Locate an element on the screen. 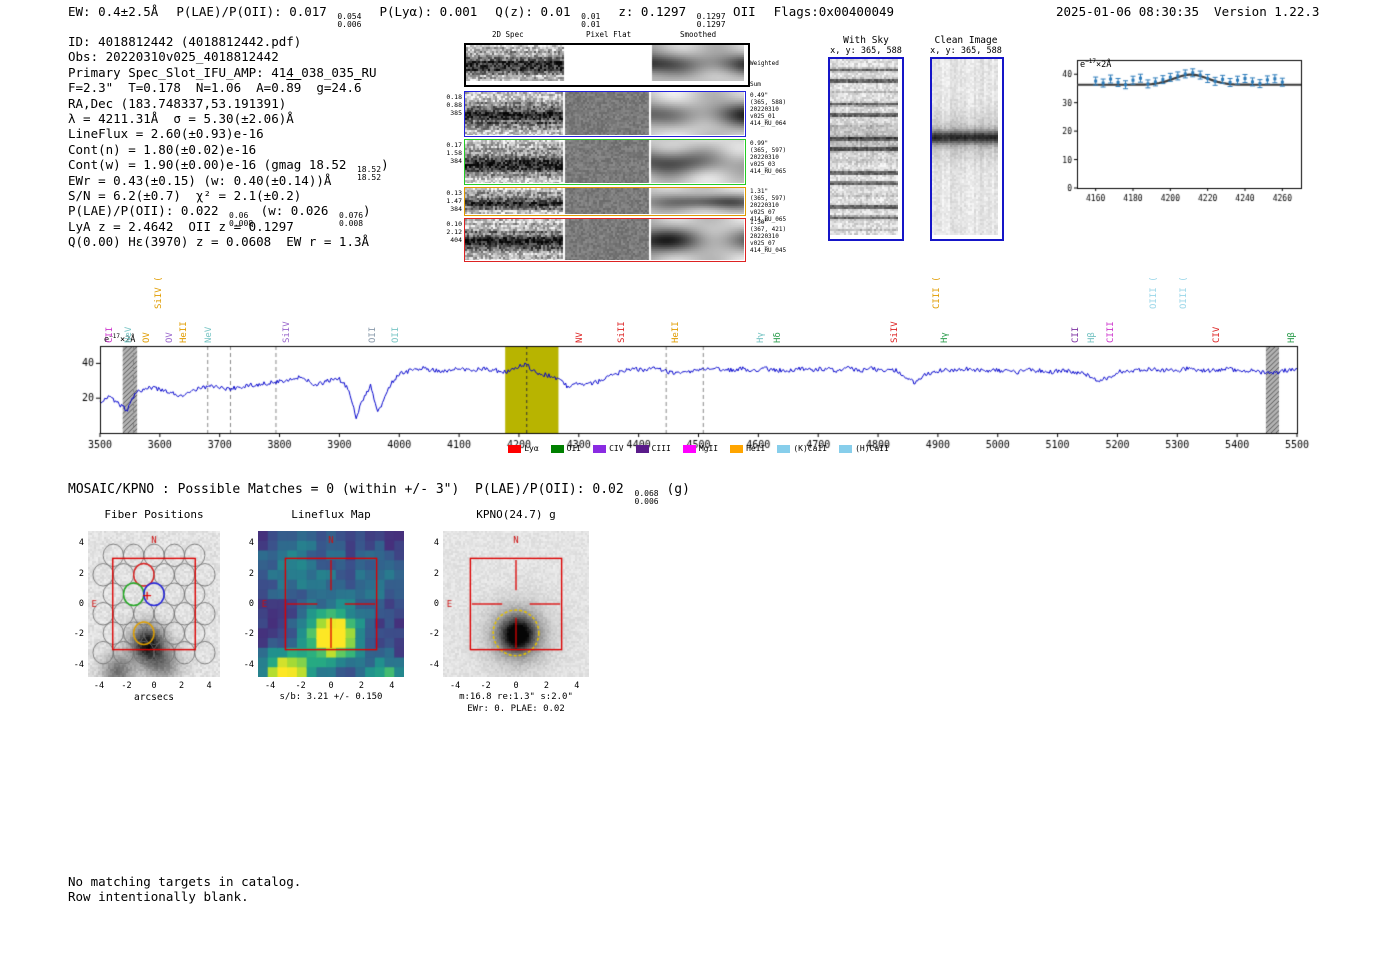 The width and height of the screenshot is (1400, 953). right-label: (367, 421) is located at coordinates (768, 229).